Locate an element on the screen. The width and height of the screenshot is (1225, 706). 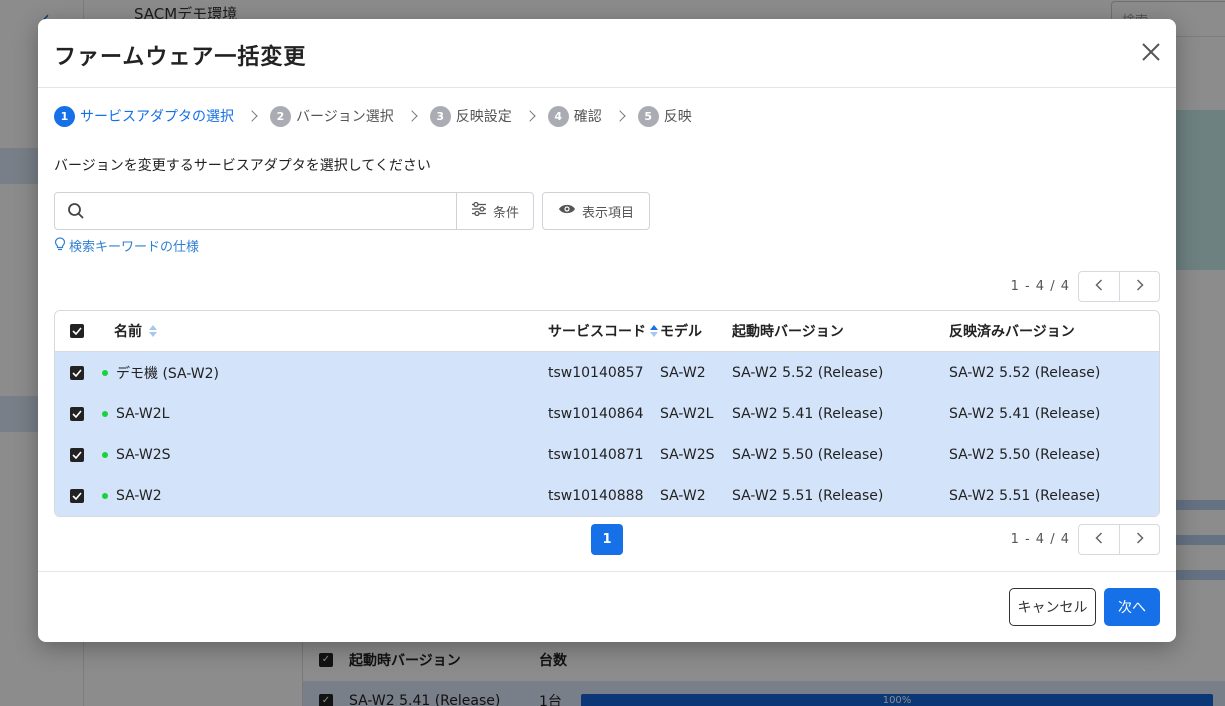
view-items-button: 表示項目 is located at coordinates (596, 211).